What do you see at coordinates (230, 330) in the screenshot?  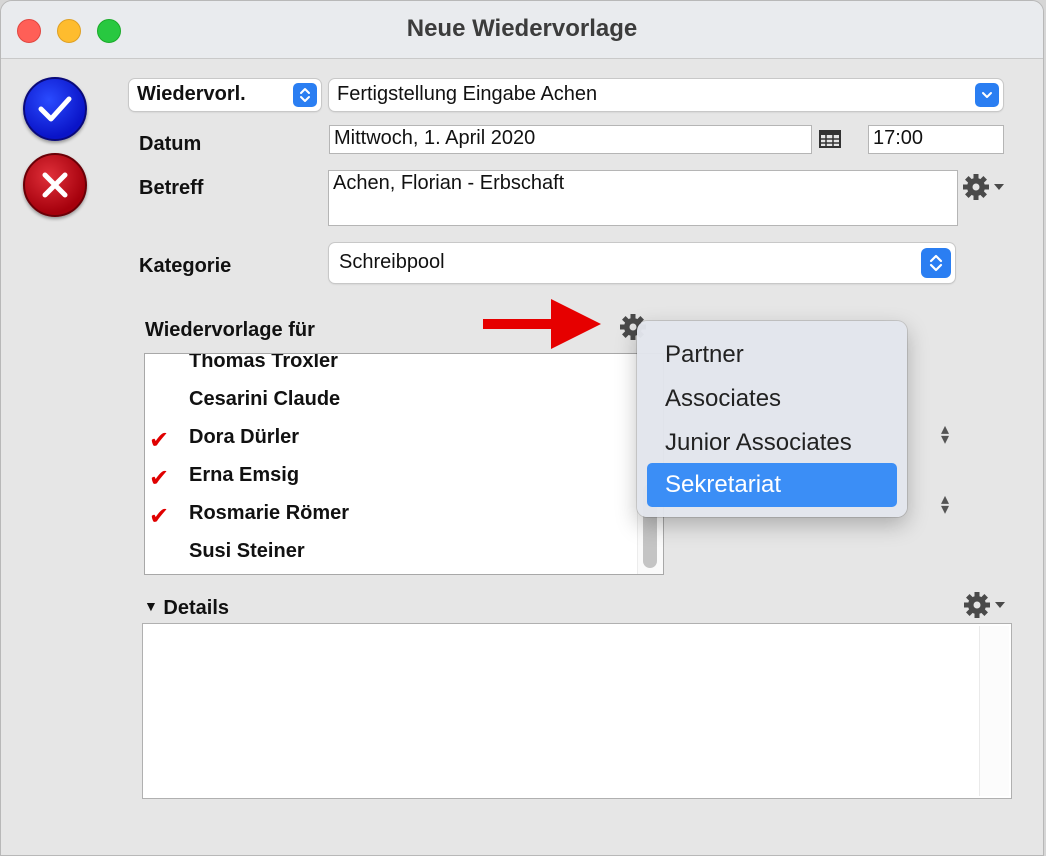 I see `wiedervorlage-label: Wiedervorlage für` at bounding box center [230, 330].